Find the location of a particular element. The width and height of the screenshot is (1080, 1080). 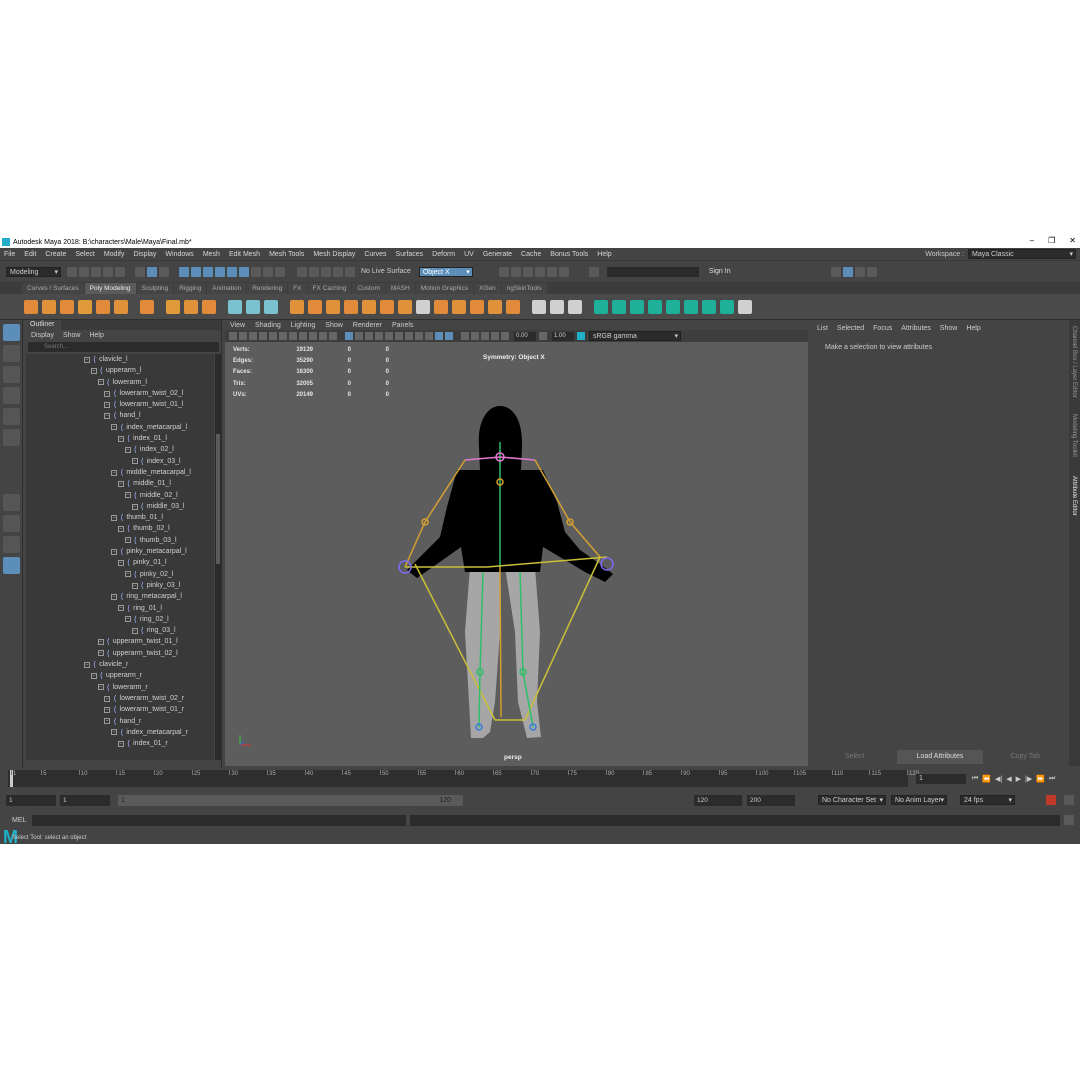

menu-uv: UV is located at coordinates (469, 254).